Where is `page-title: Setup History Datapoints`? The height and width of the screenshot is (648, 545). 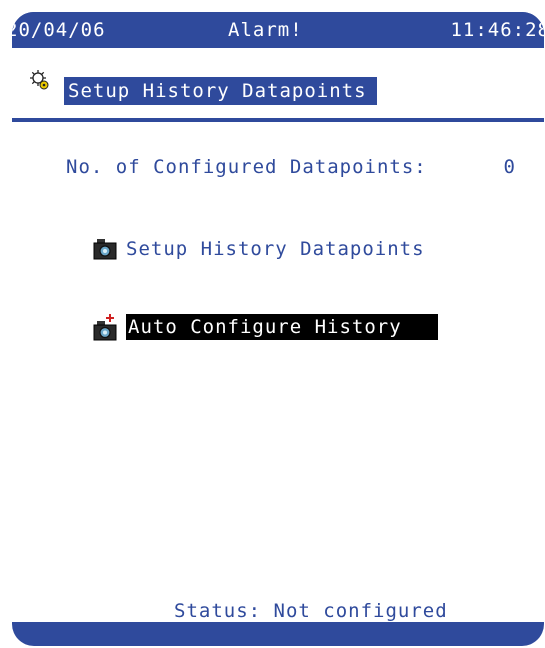 page-title: Setup History Datapoints is located at coordinates (220, 91).